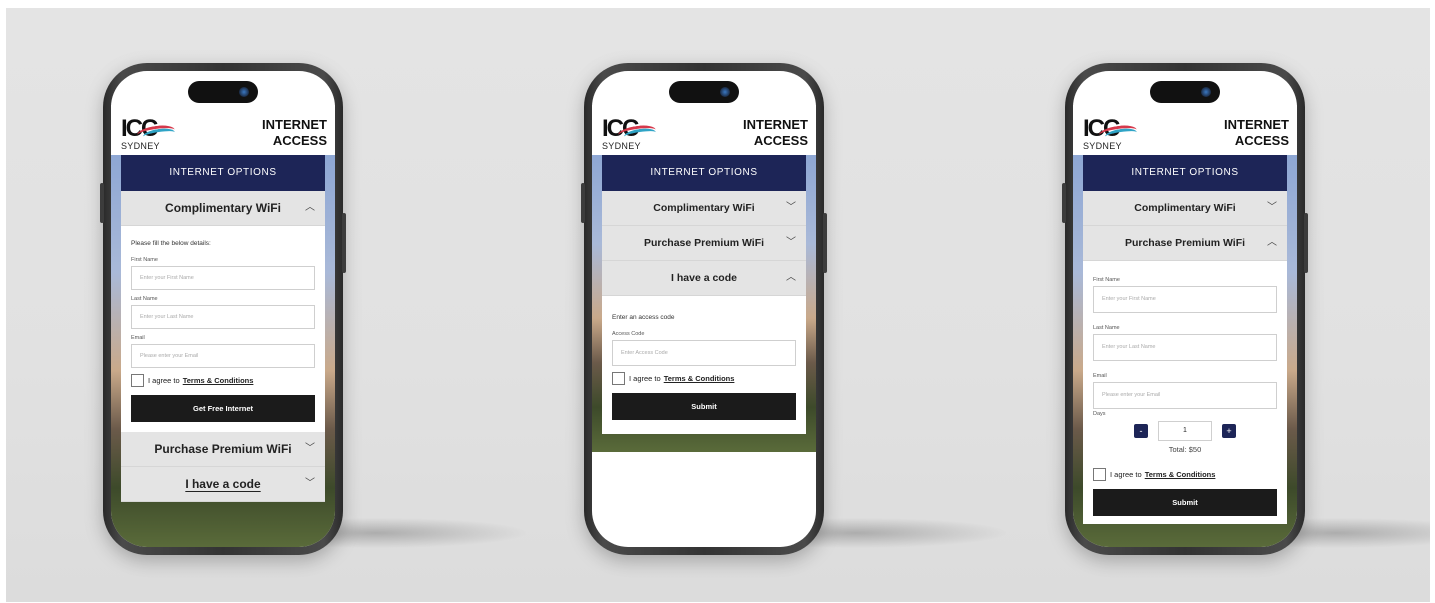 Image resolution: width=1435 pixels, height=603 pixels. Describe the element at coordinates (628, 334) in the screenshot. I see `access-code-label: Access Code` at that location.